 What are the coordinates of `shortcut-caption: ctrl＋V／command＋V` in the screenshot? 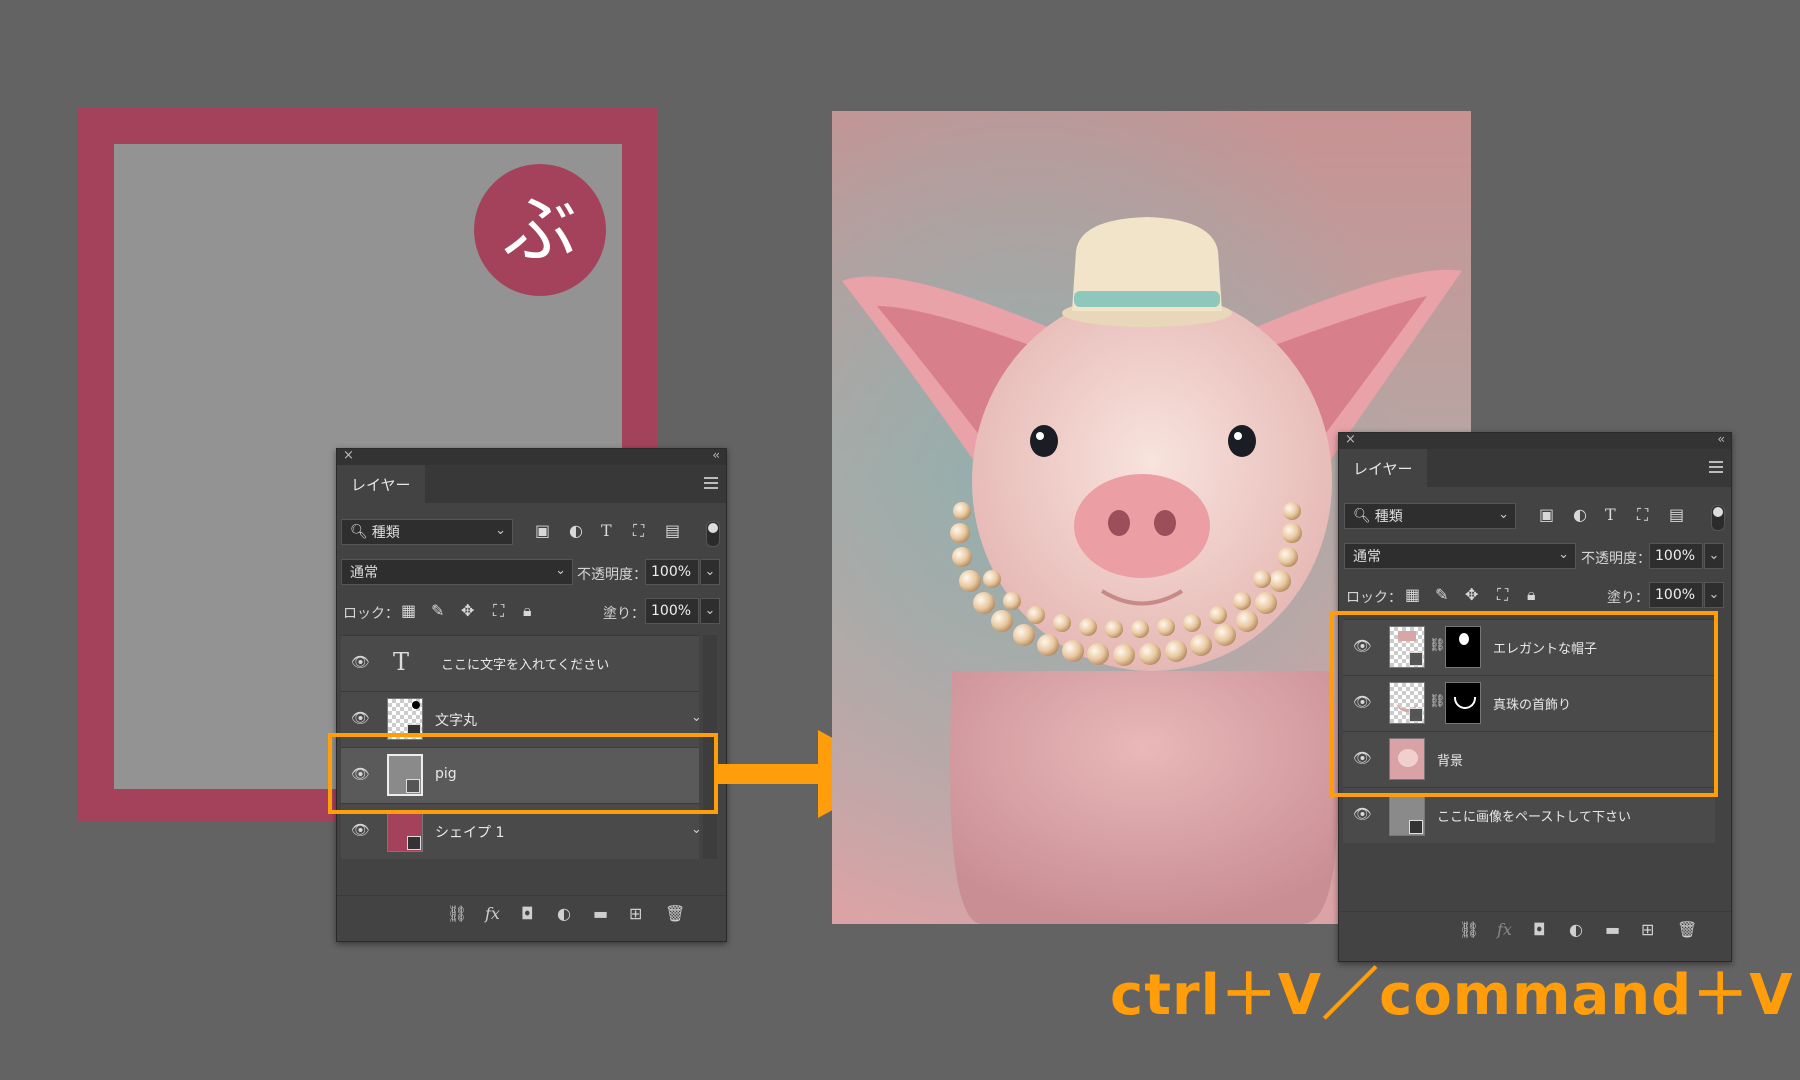 It's located at (1452, 995).